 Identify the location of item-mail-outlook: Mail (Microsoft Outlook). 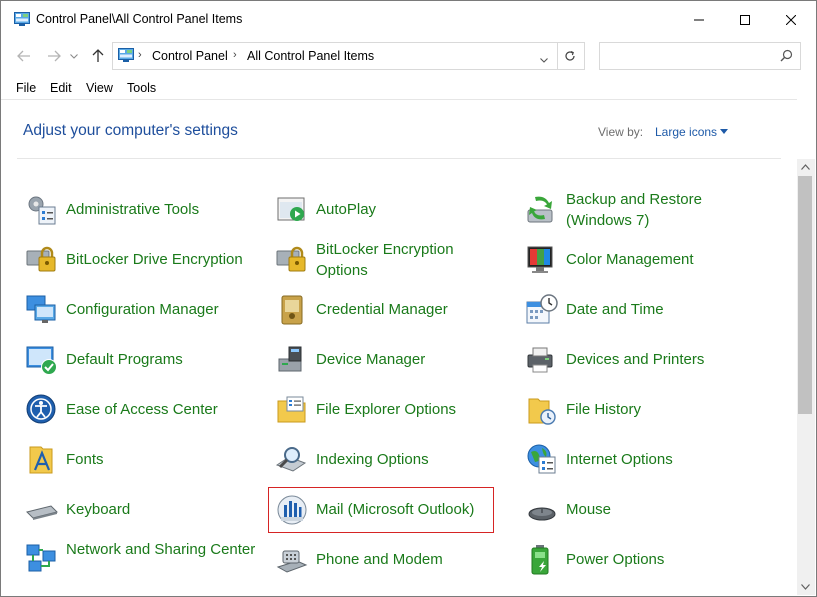
(381, 510).